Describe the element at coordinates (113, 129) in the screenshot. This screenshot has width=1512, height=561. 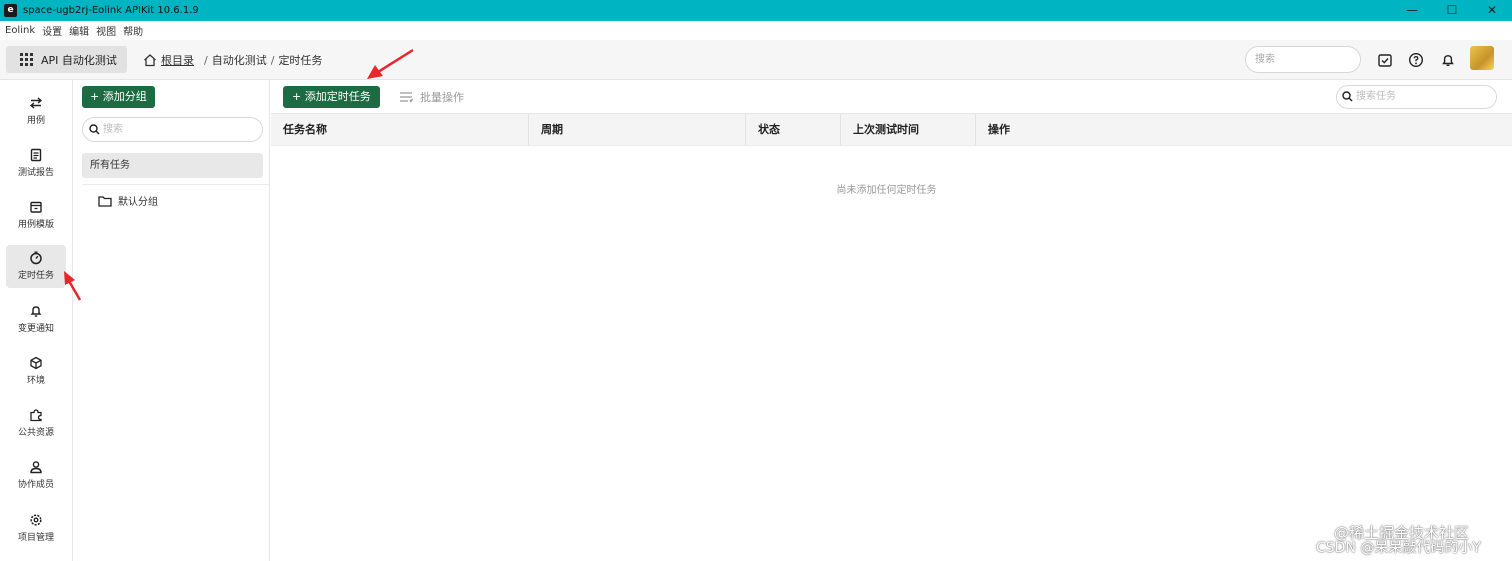
I see `group-search-placeholder: 搜索` at that location.